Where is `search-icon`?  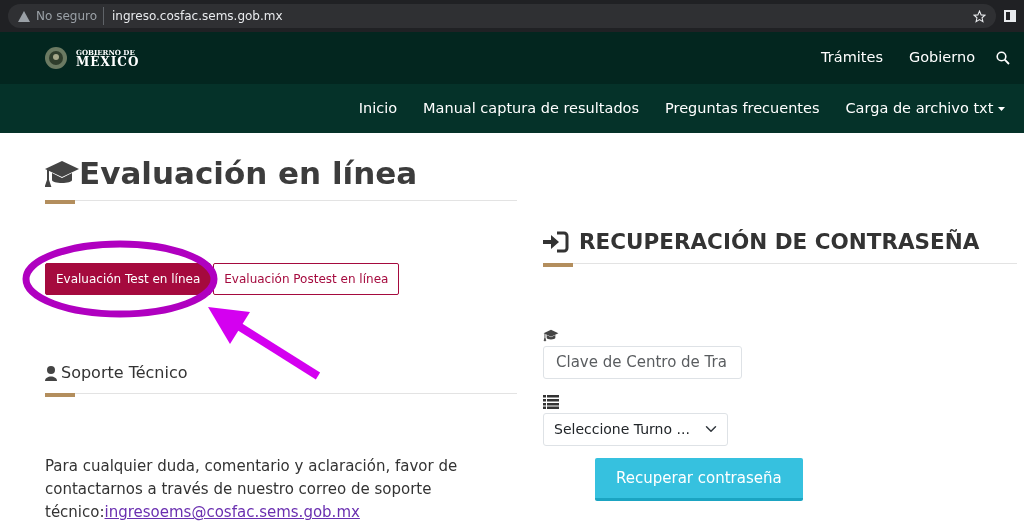 search-icon is located at coordinates (1003, 58).